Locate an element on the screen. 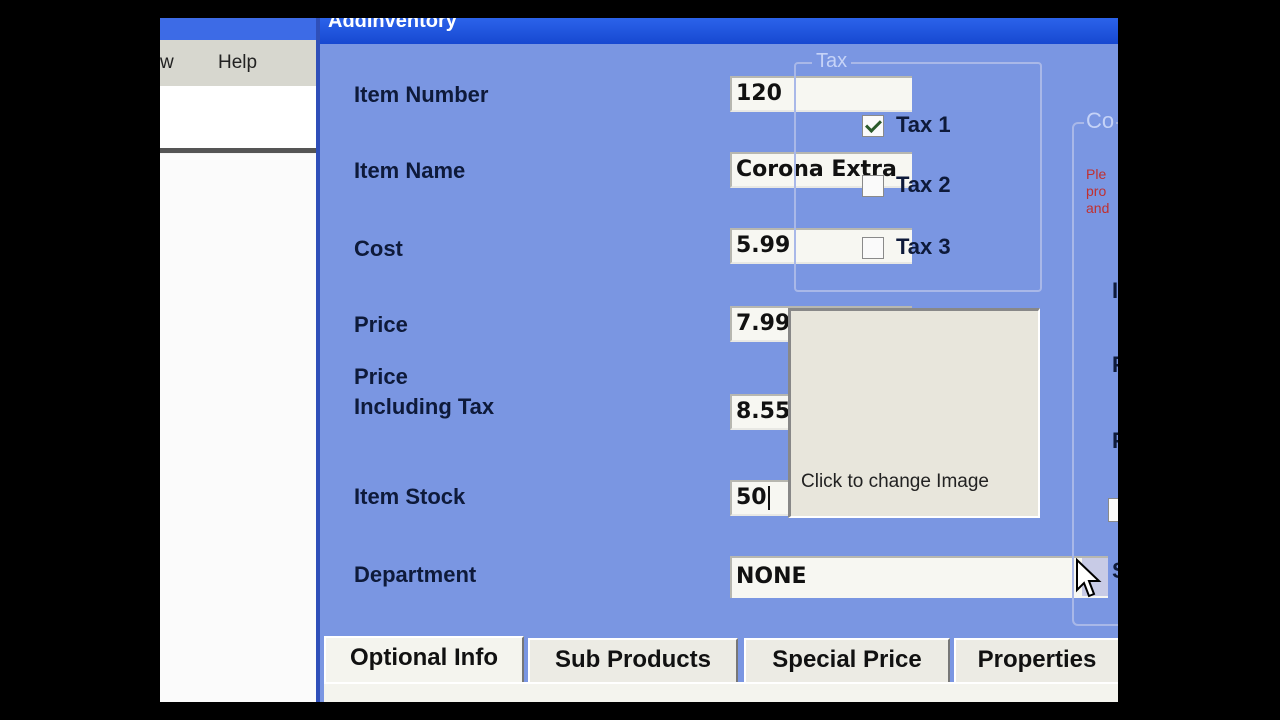 Image resolution: width=1280 pixels, height=720 pixels. text-caret is located at coordinates (768, 498).